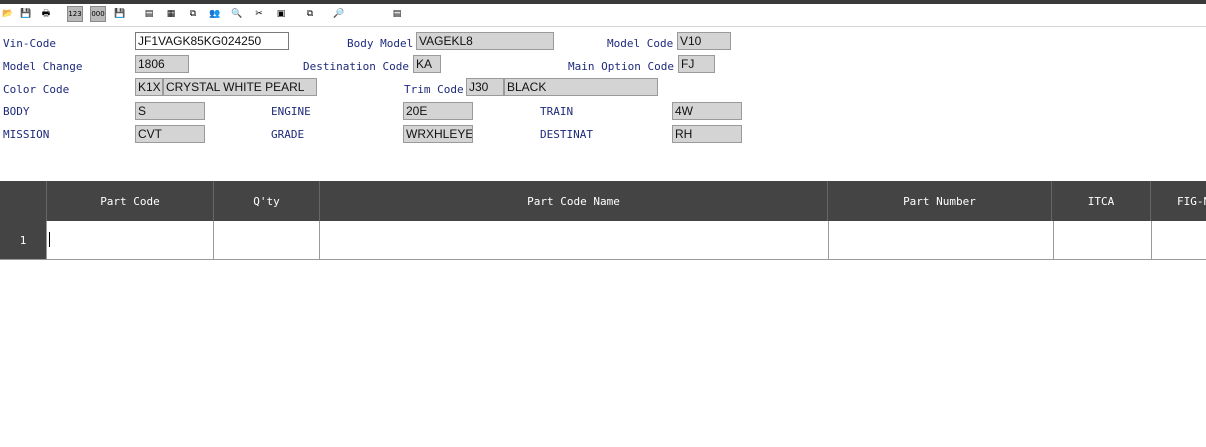  What do you see at coordinates (212, 41) in the screenshot?
I see `vin-code-input: JF1VAGK85KG024250` at bounding box center [212, 41].